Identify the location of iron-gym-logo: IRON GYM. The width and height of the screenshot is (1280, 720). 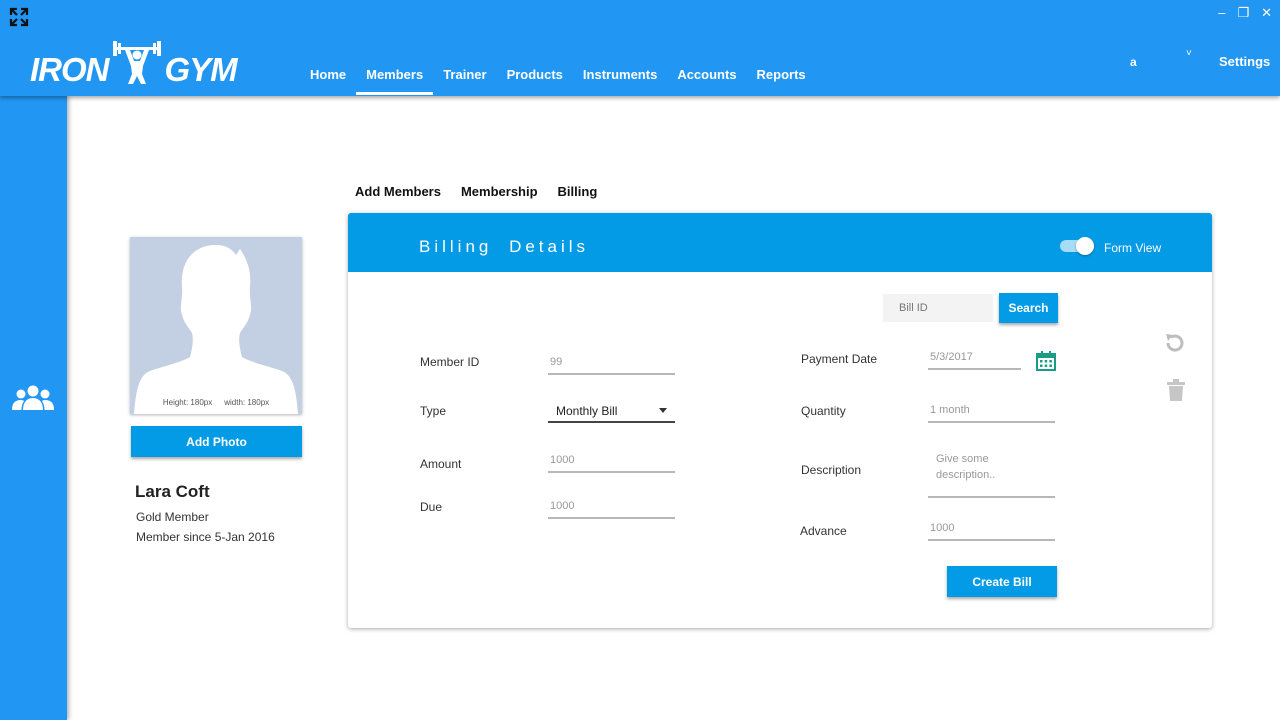
(134, 64).